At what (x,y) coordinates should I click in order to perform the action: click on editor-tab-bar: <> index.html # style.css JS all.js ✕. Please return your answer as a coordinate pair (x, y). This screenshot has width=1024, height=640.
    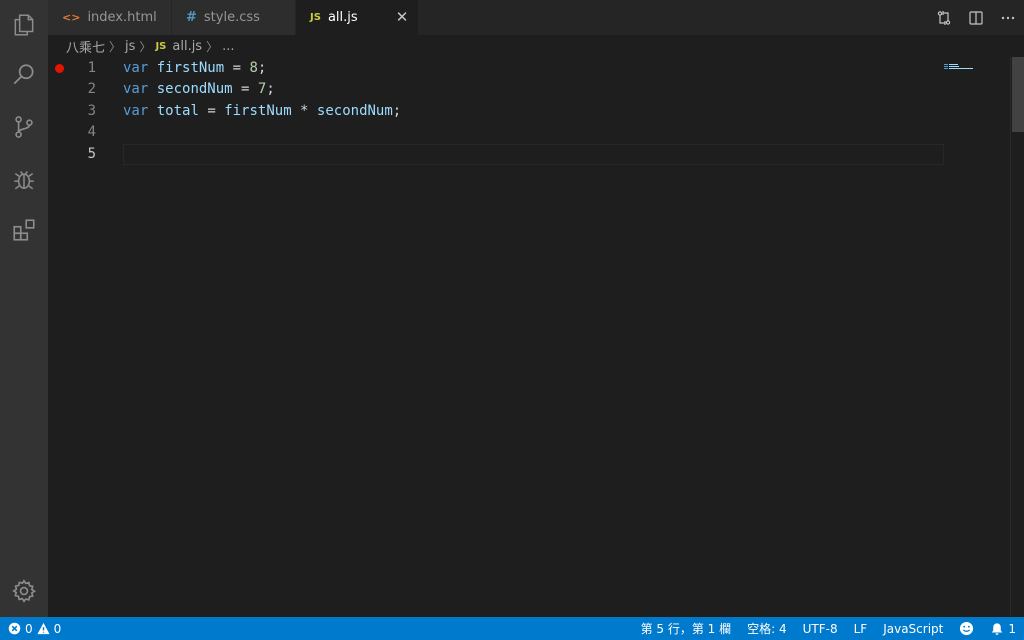
    Looking at the image, I should click on (536, 17).